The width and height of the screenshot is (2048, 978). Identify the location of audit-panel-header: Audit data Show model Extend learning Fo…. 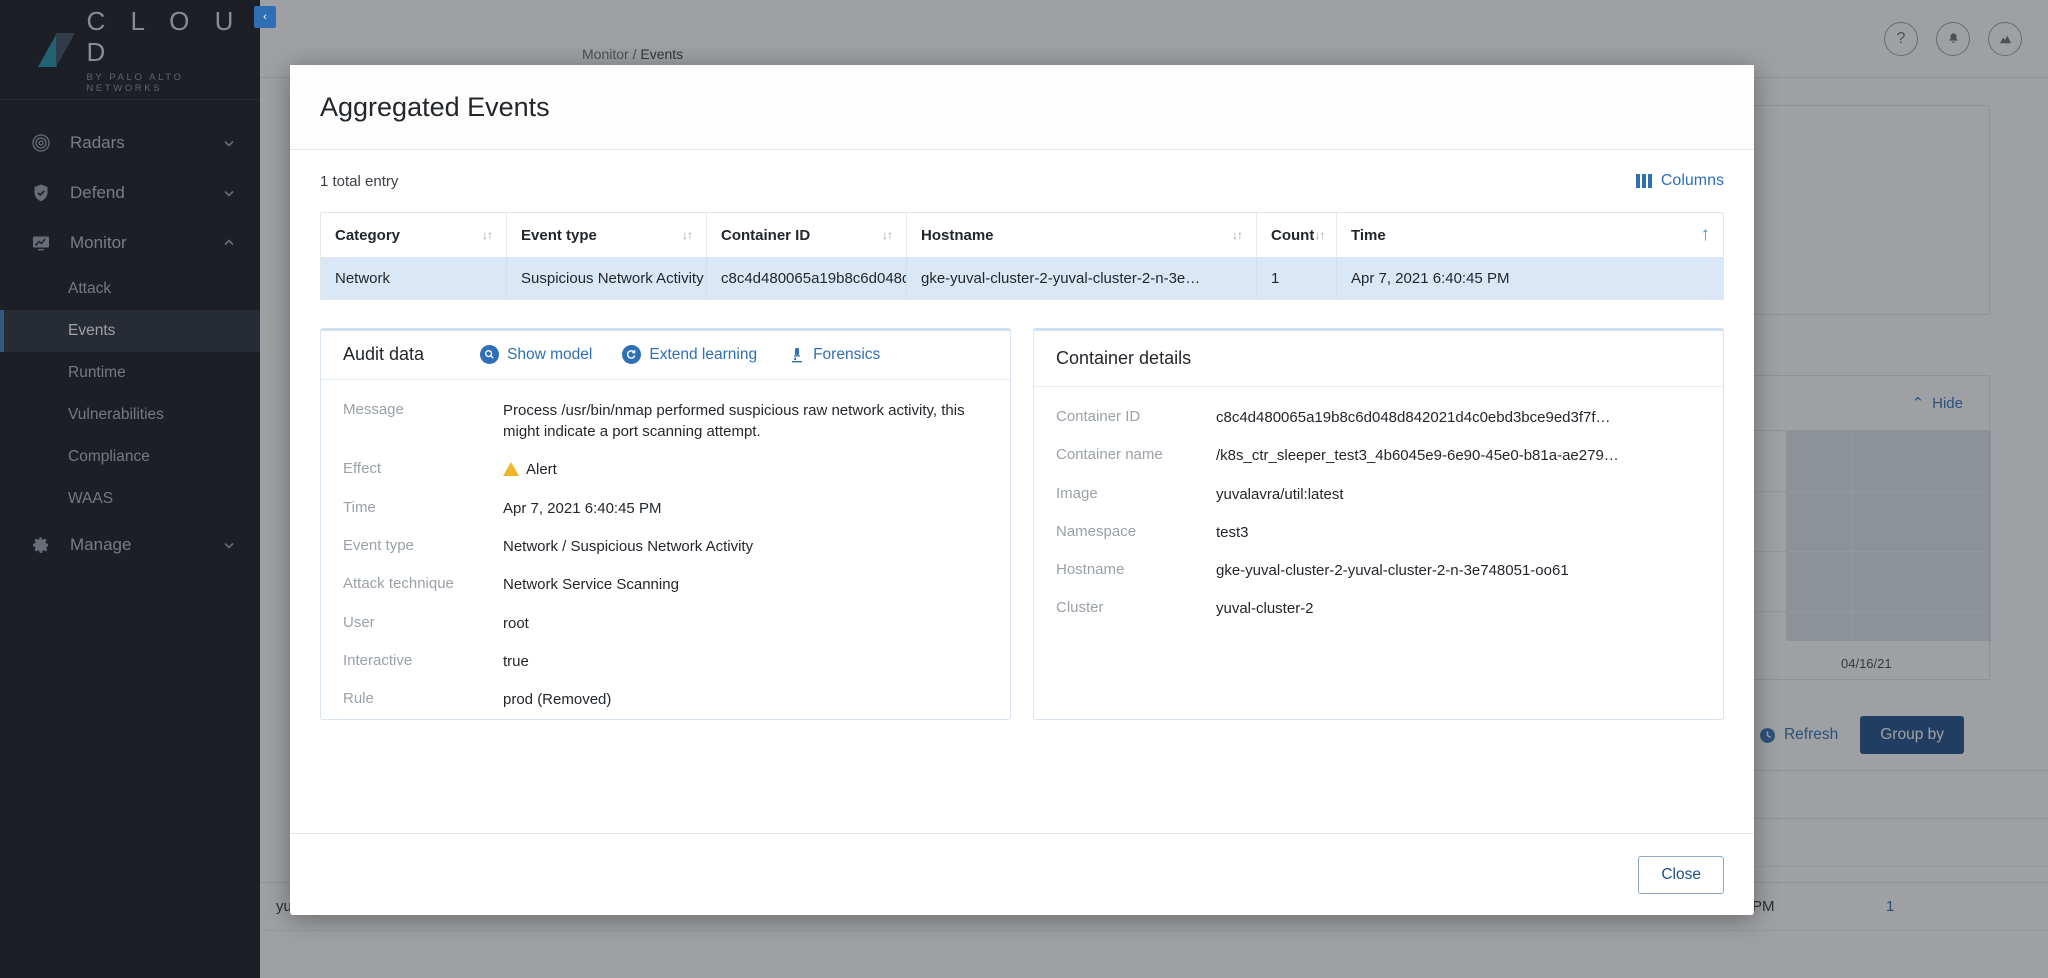
(665, 355).